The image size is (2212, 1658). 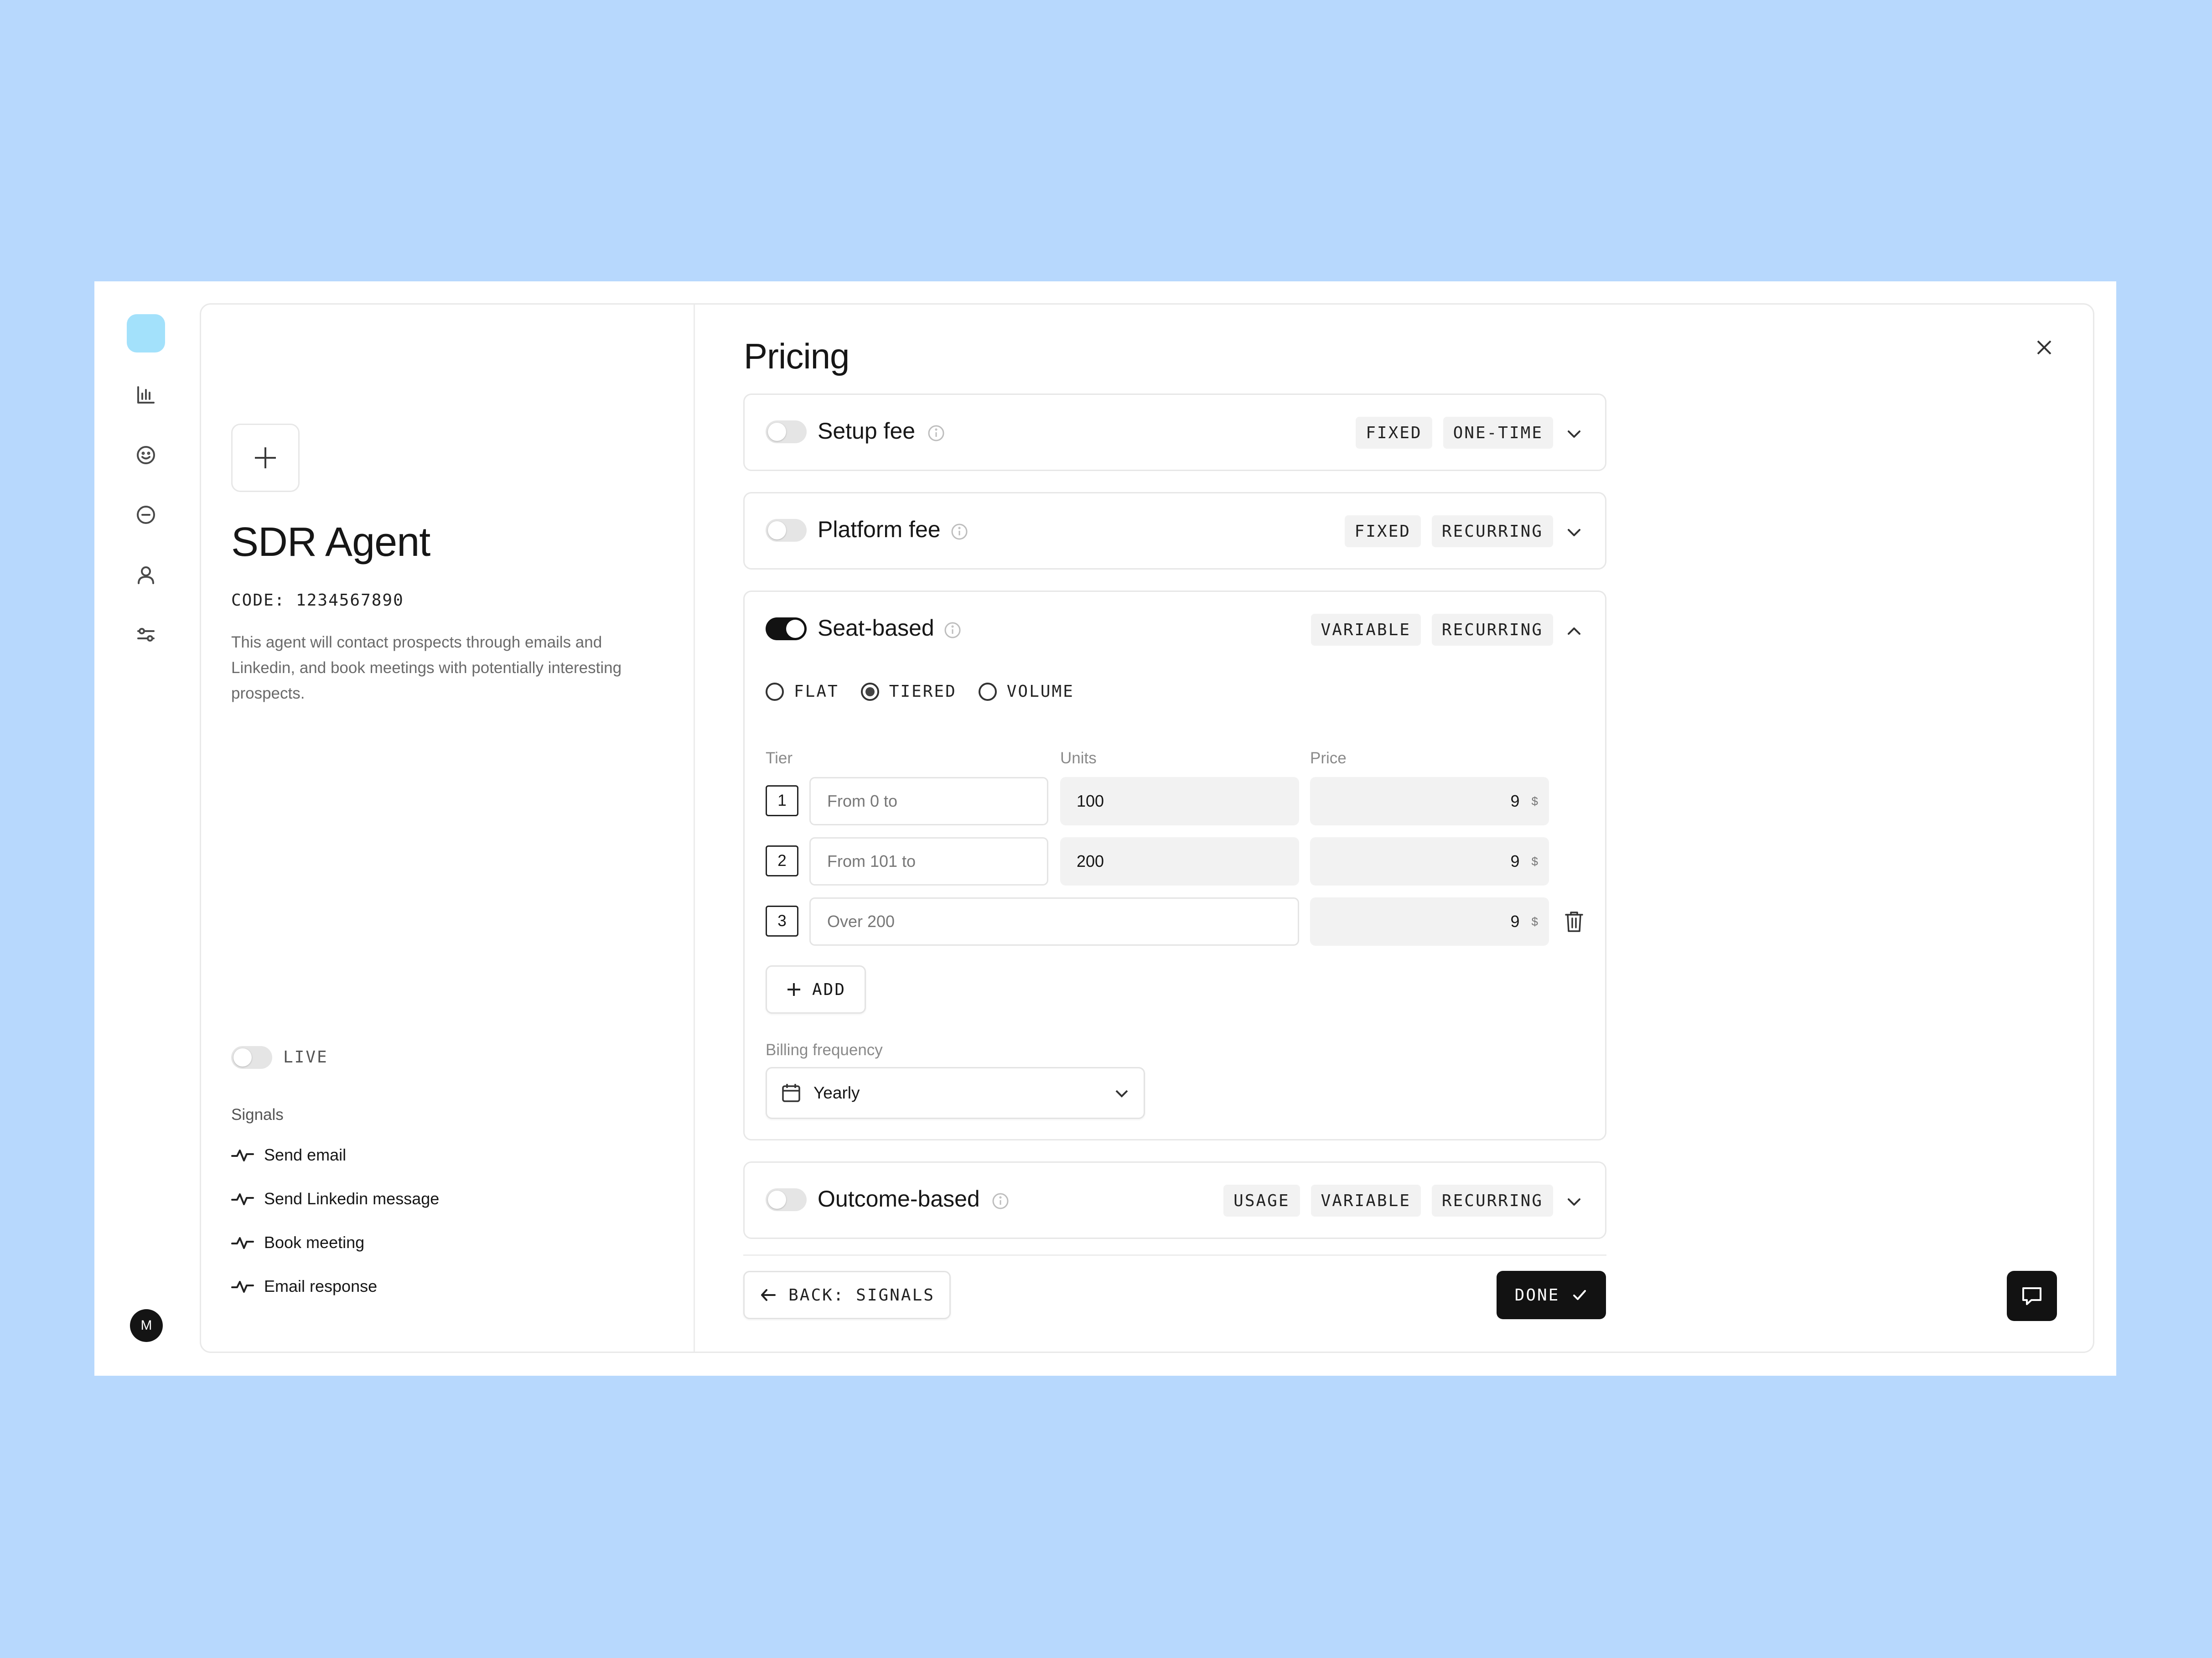 What do you see at coordinates (928, 861) in the screenshot?
I see `tier-from-input: From 101 to` at bounding box center [928, 861].